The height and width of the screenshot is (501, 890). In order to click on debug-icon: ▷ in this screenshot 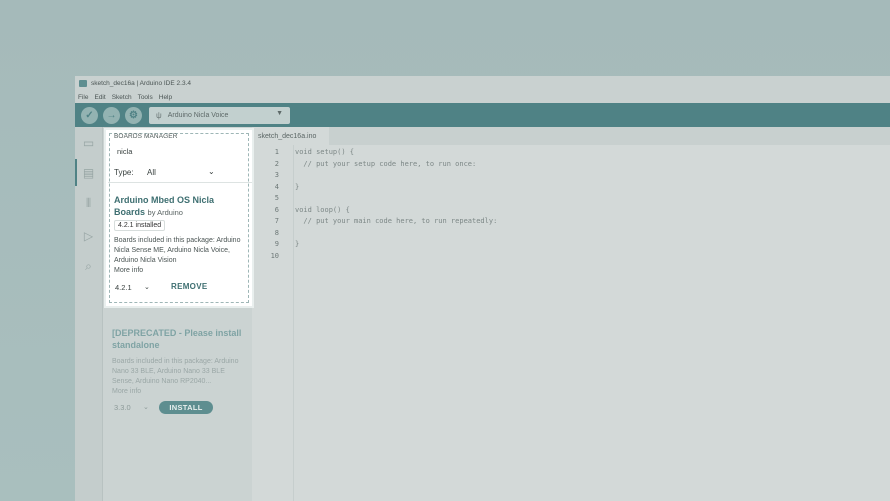, I will do `click(88, 235)`.